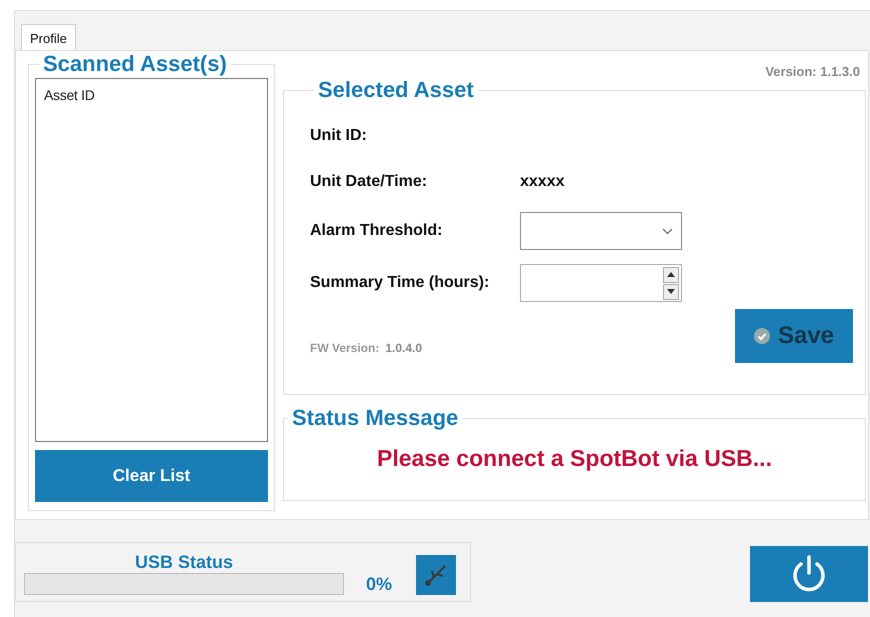 This screenshot has height=617, width=870. Describe the element at coordinates (375, 418) in the screenshot. I see `group-title: Status Message` at that location.